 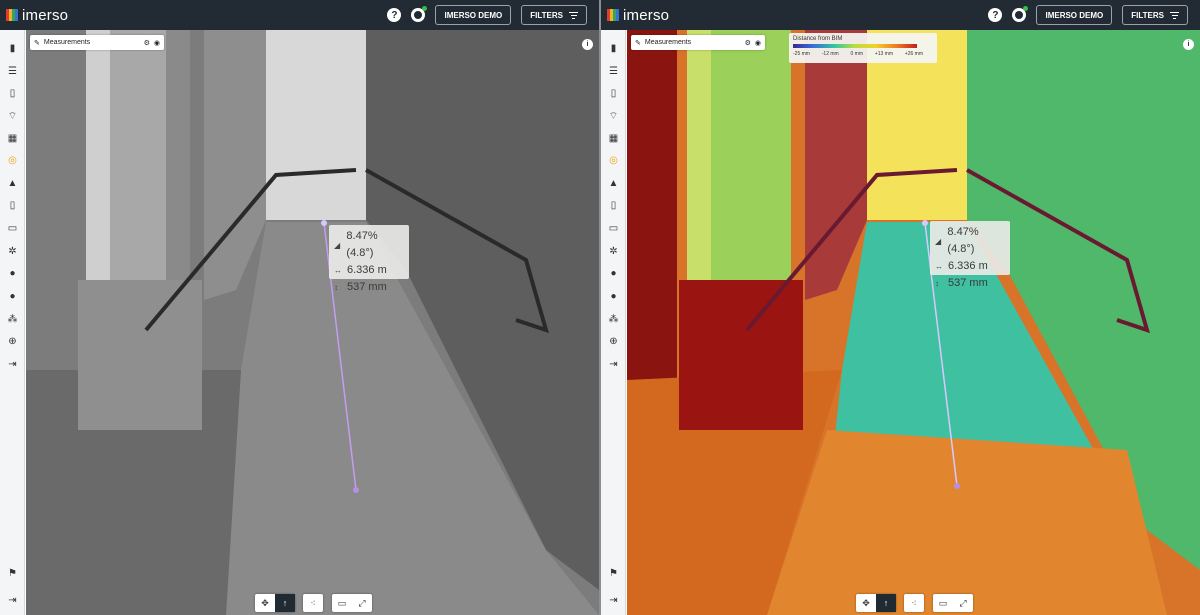 I want to click on legend-title: Distance from BIM, so click(x=818, y=39).